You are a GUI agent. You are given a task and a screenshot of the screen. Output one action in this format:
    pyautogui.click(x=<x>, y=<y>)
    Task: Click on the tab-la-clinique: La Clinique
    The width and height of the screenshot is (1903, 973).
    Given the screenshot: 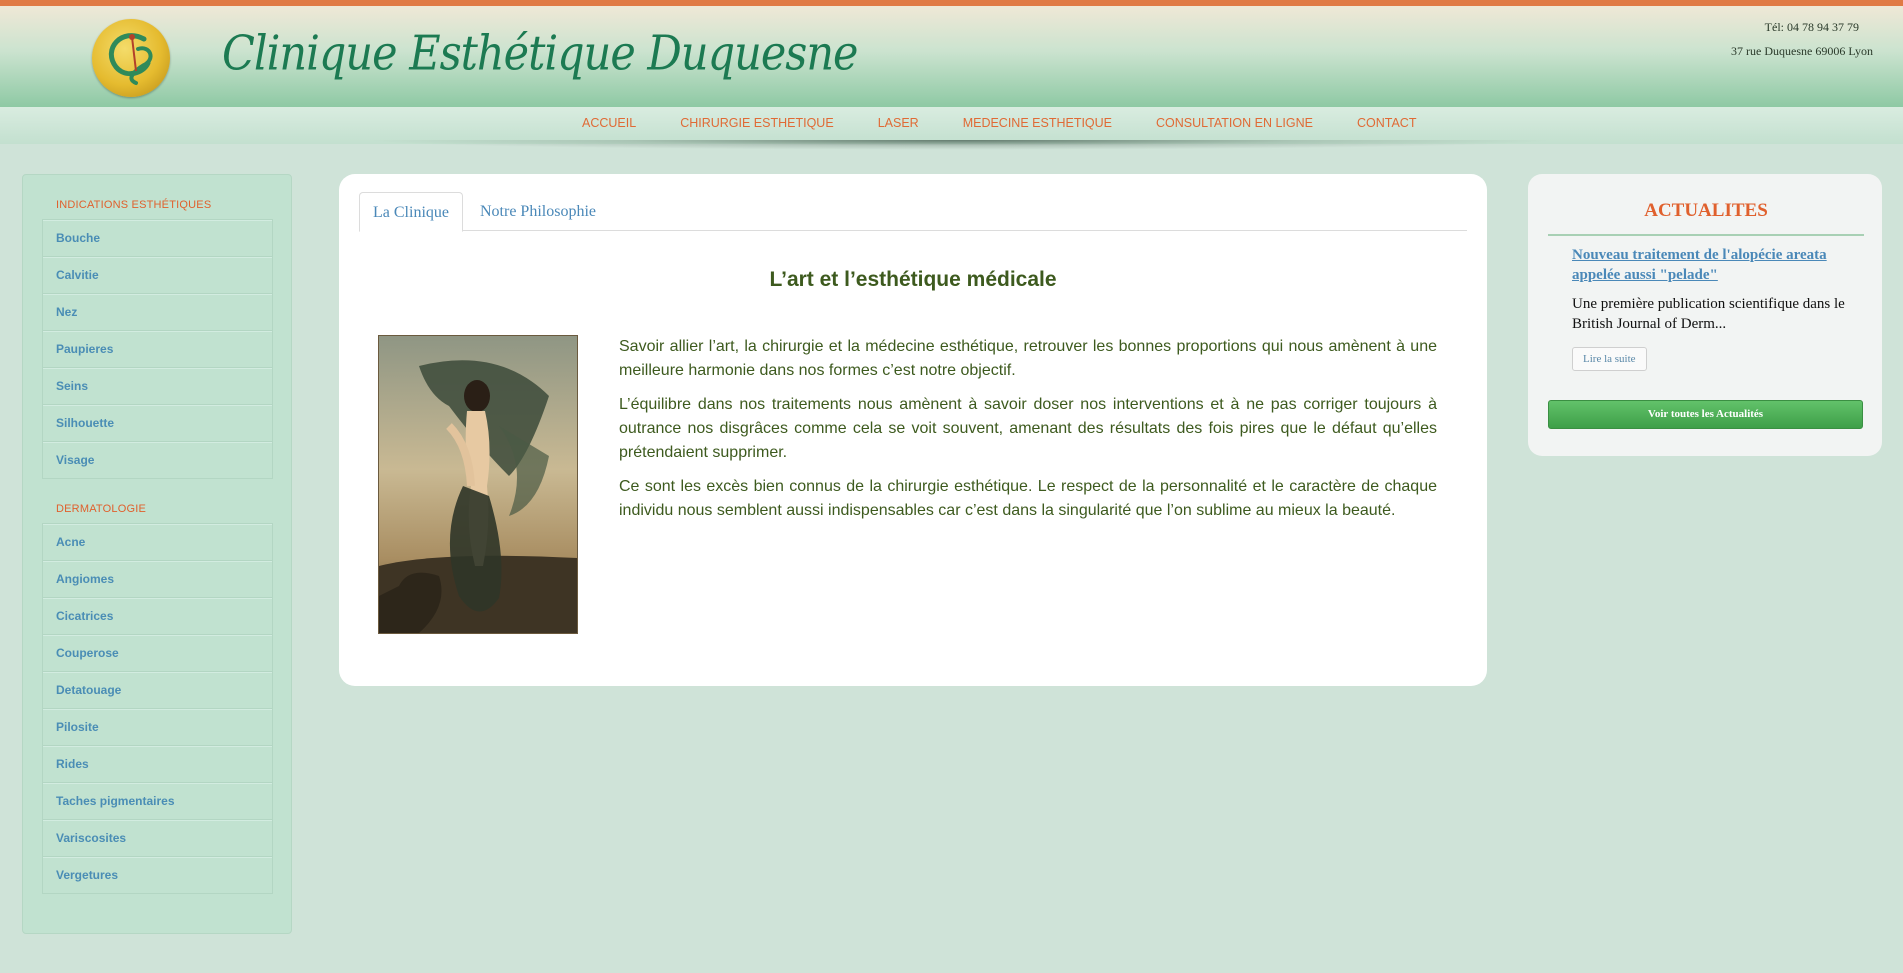 What is the action you would take?
    pyautogui.click(x=411, y=212)
    